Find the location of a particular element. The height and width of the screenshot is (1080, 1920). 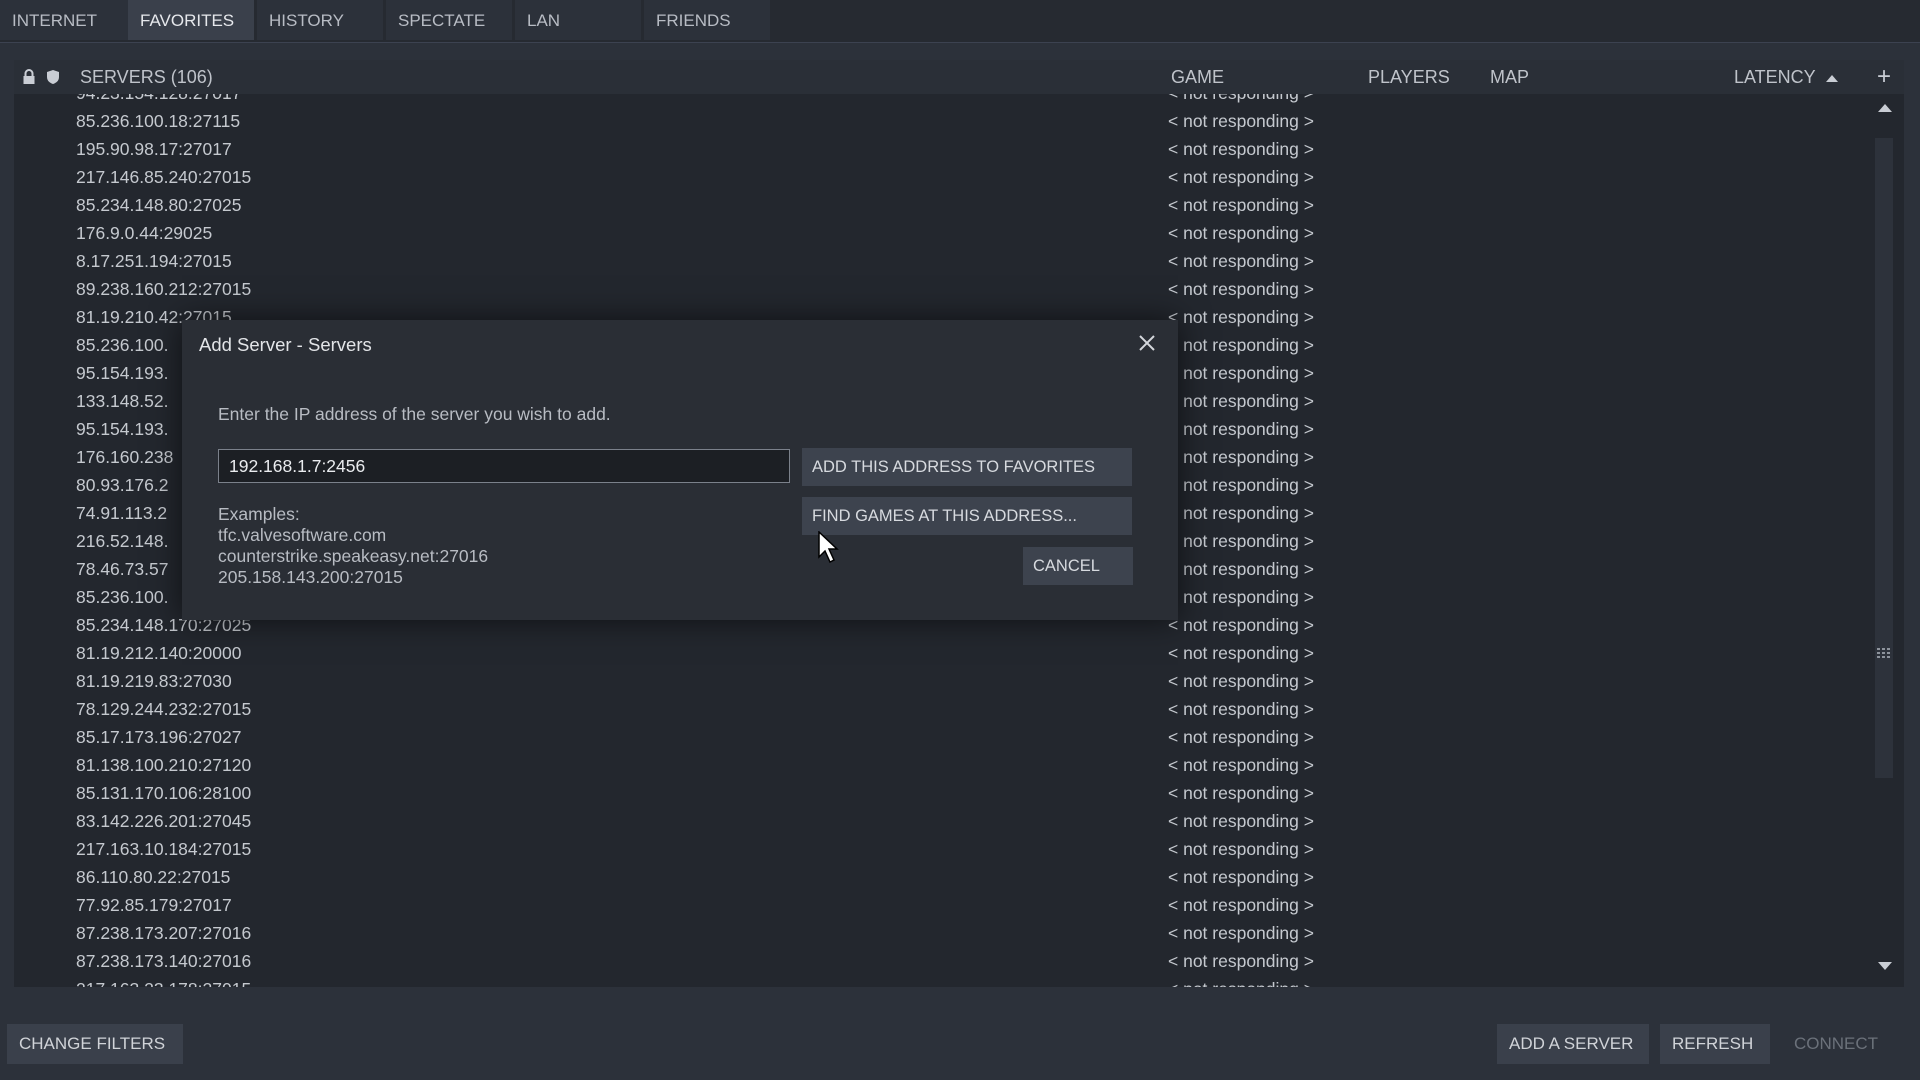

server-address: 87.238.173.140:27016 is located at coordinates (163, 961).